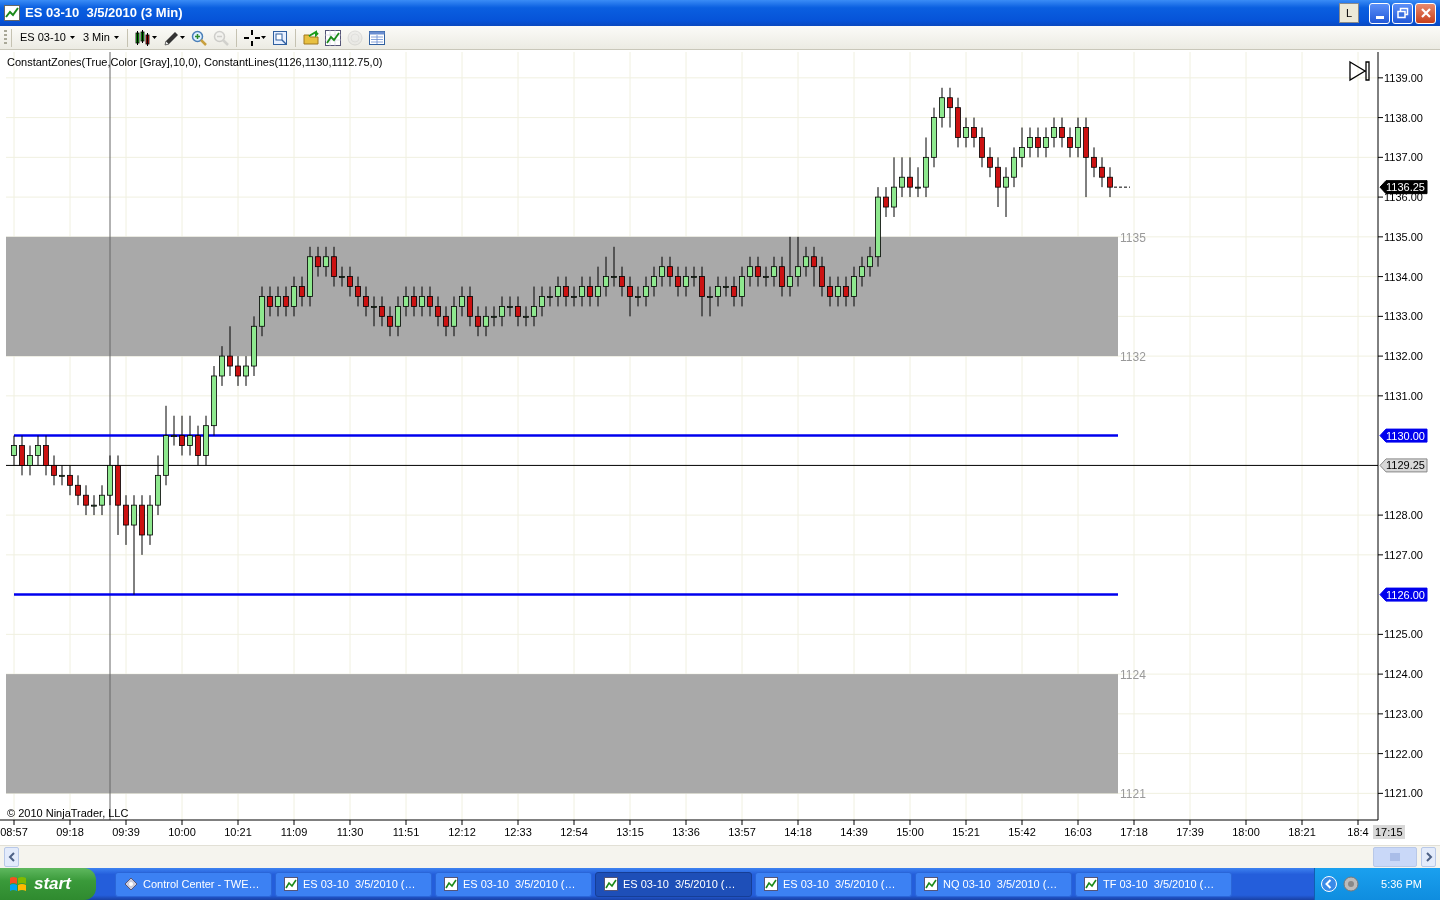 This screenshot has height=900, width=1440. What do you see at coordinates (910, 832) in the screenshot?
I see `axis-label: 15:00` at bounding box center [910, 832].